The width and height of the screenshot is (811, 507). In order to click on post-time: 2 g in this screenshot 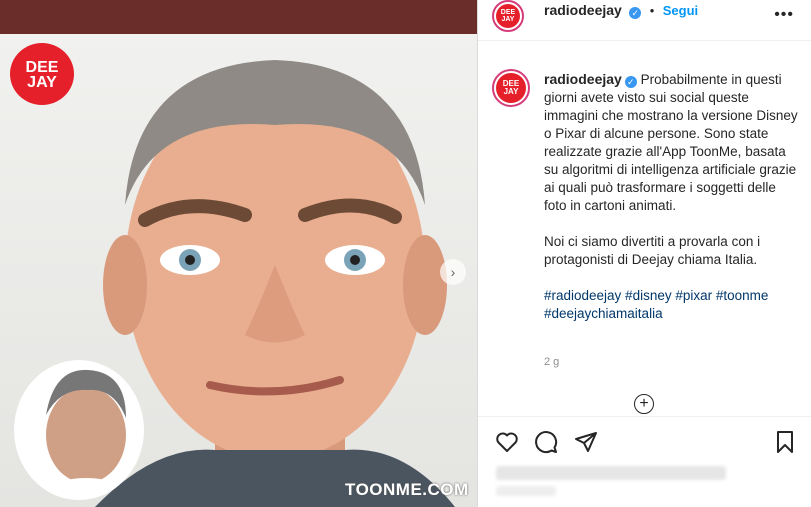, I will do `click(552, 362)`.